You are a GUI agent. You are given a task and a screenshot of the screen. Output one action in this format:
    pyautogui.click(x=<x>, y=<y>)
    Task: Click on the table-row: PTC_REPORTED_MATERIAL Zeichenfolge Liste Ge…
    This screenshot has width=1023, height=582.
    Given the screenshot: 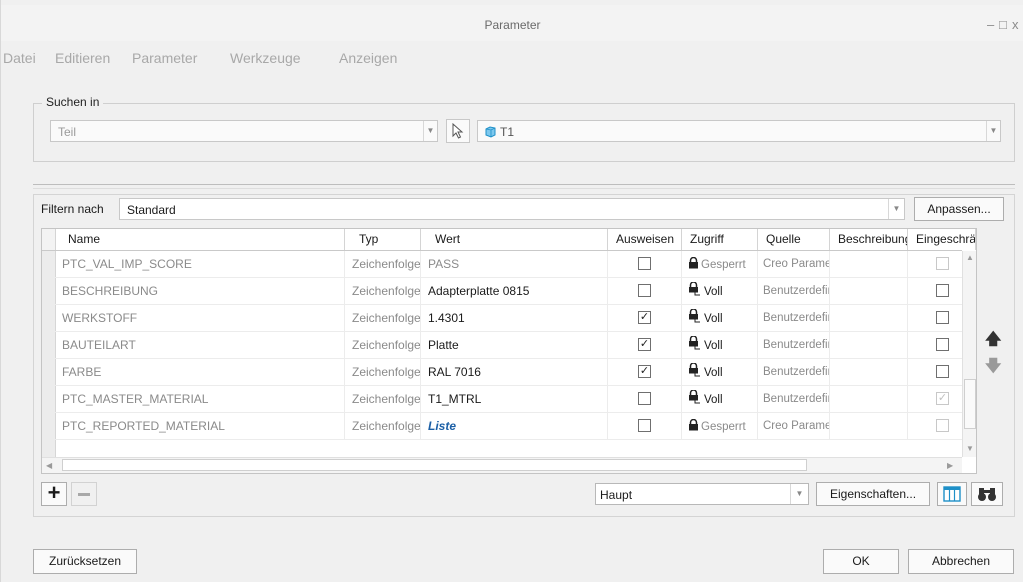 What is the action you would take?
    pyautogui.click(x=502, y=426)
    